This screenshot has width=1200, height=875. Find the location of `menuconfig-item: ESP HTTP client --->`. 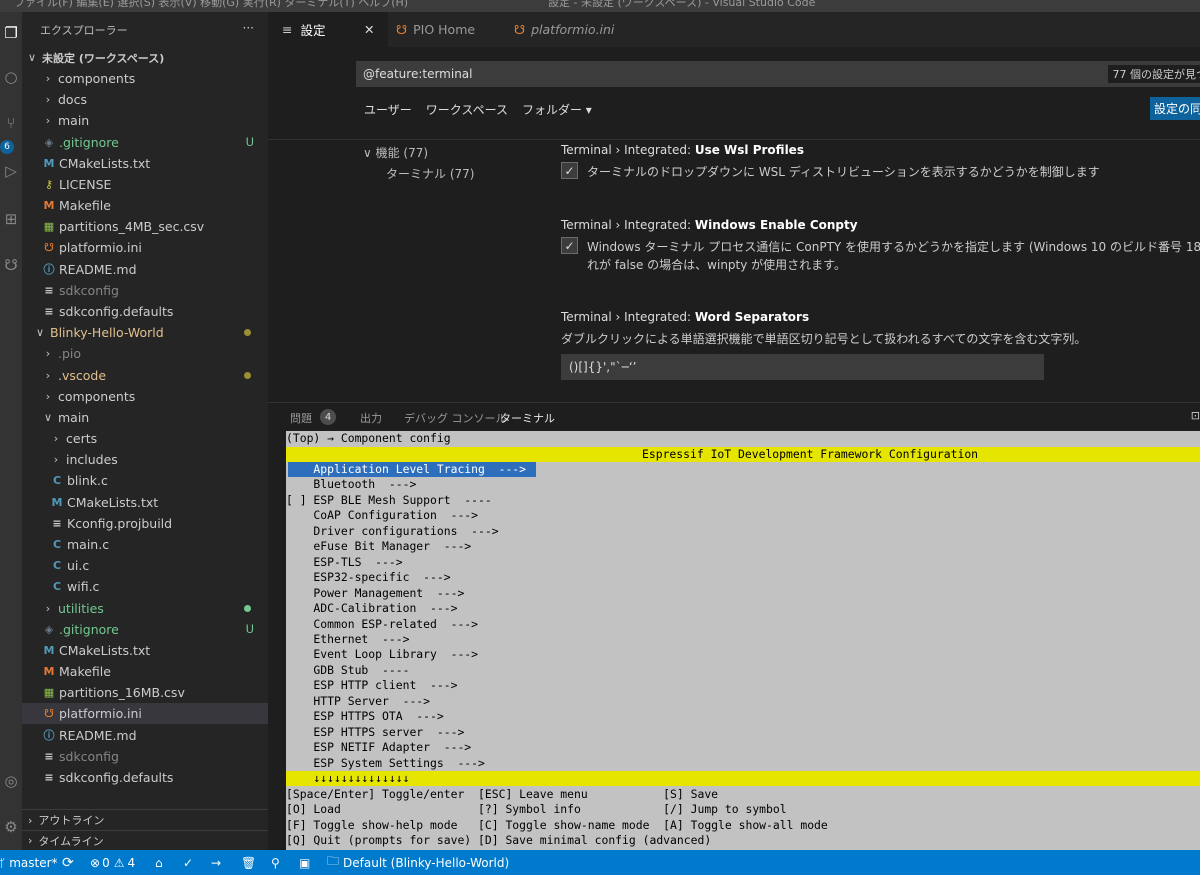

menuconfig-item: ESP HTTP client ---> is located at coordinates (371, 685).